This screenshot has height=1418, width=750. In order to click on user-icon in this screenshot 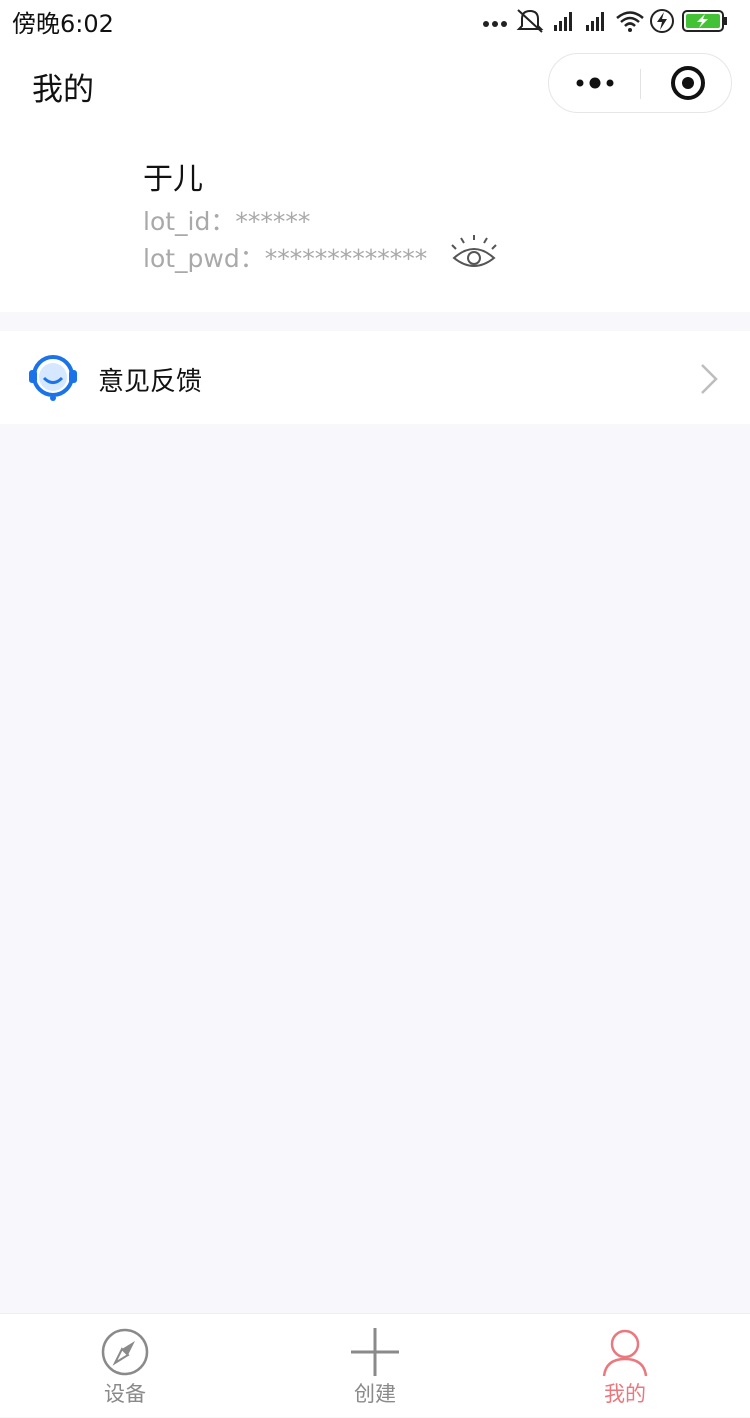, I will do `click(625, 1353)`.